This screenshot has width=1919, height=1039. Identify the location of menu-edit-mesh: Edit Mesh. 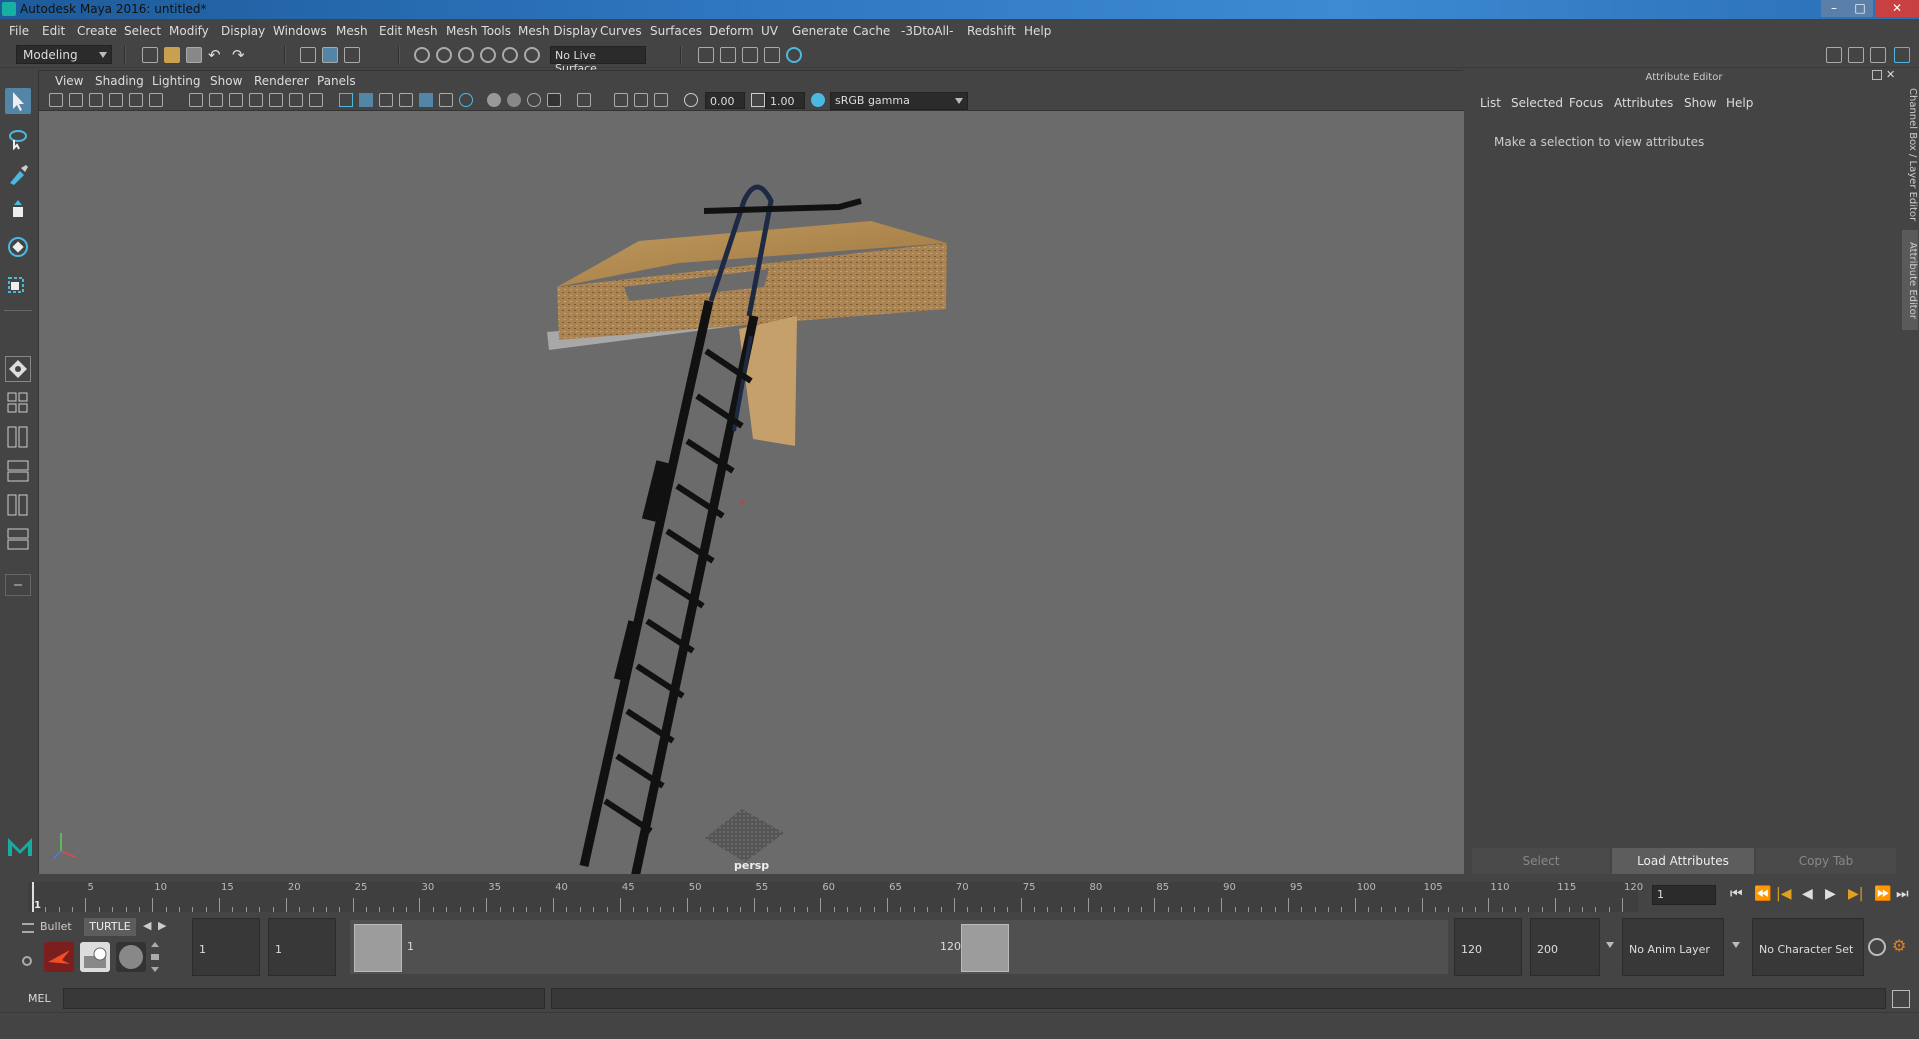
(408, 31).